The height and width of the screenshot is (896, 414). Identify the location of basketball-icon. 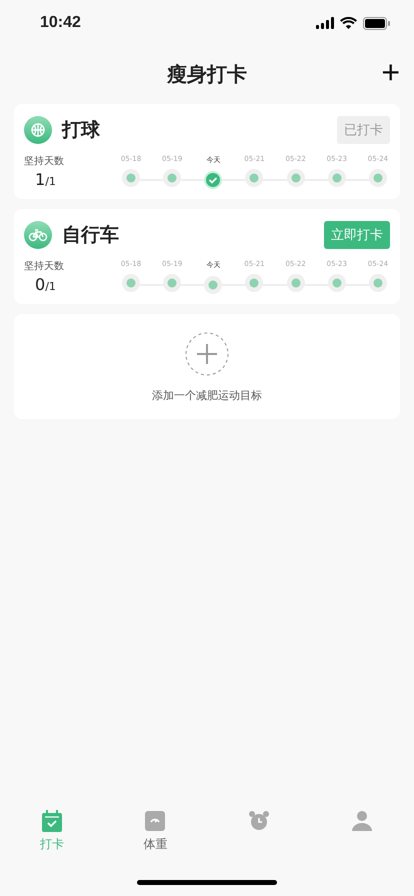
(38, 130).